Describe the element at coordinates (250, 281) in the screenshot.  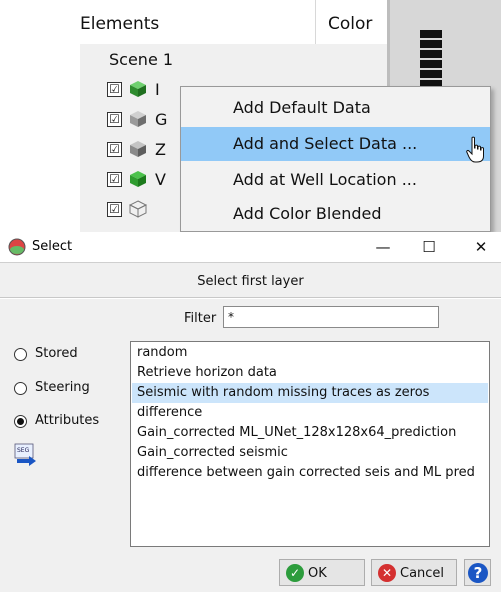
I see `select-heading: Select first layer` at that location.